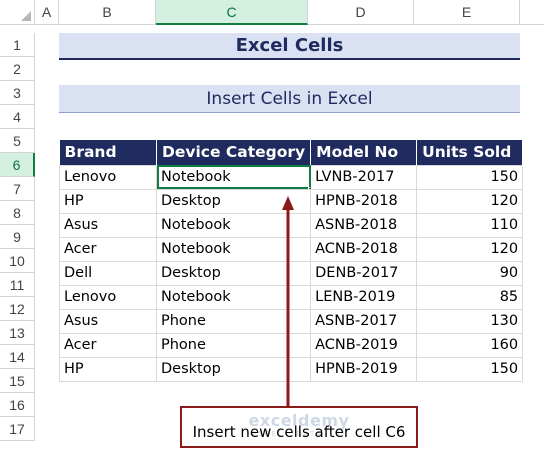 Image resolution: width=544 pixels, height=458 pixels. Describe the element at coordinates (17, 429) in the screenshot. I see `row-header-17: 17` at that location.